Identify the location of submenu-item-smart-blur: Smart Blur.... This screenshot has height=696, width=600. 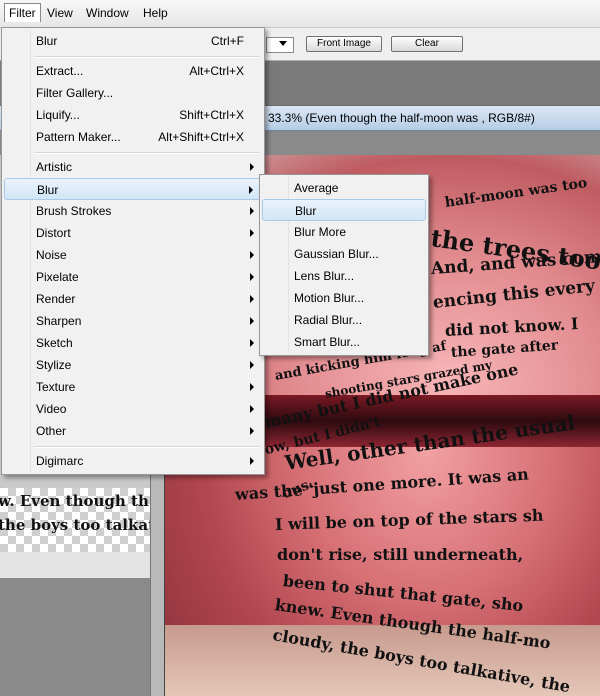
(344, 342).